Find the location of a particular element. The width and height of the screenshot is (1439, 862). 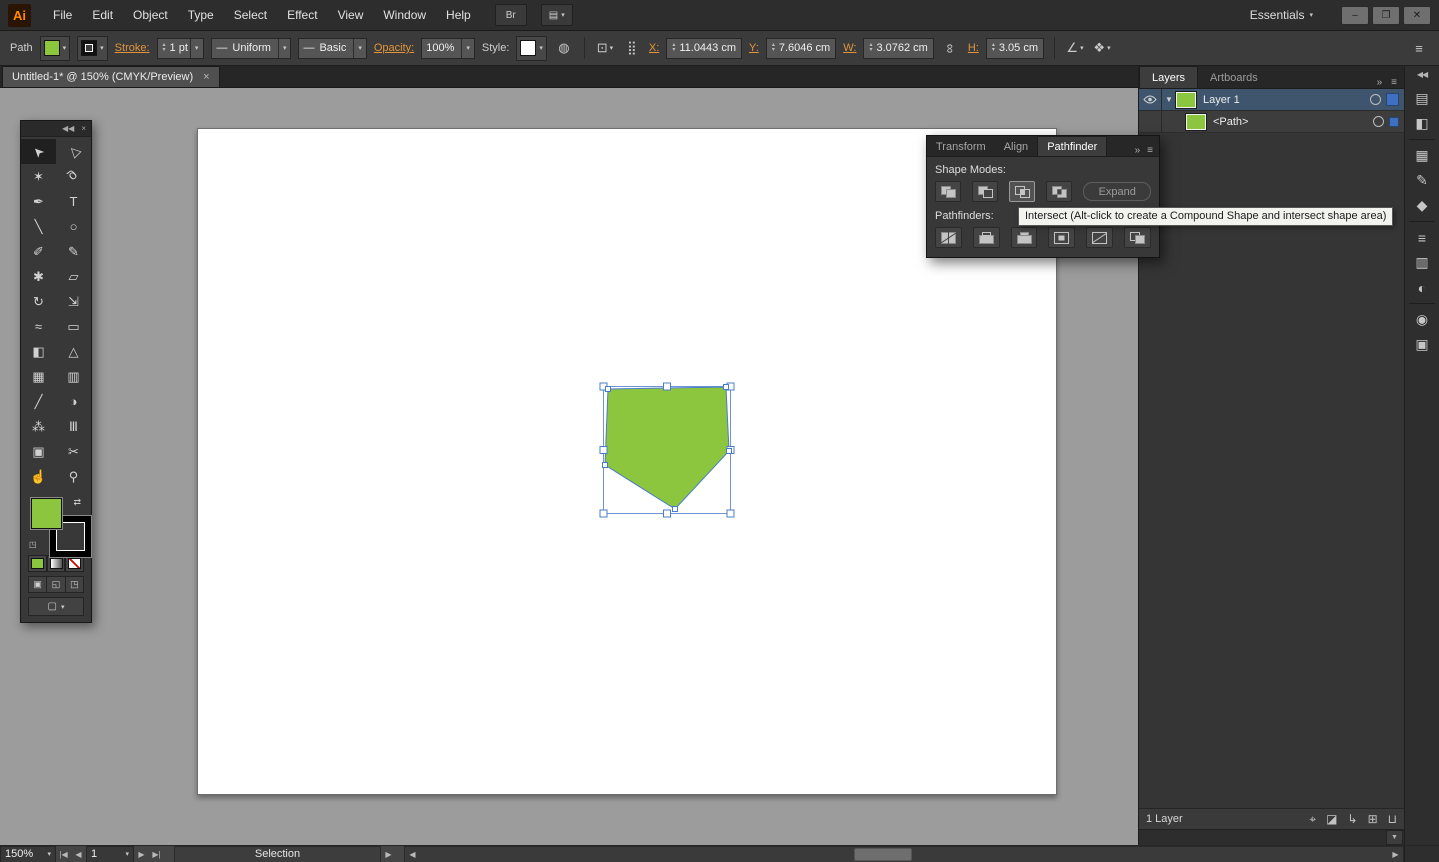

delete-icon: ⊔ is located at coordinates (1392, 819).